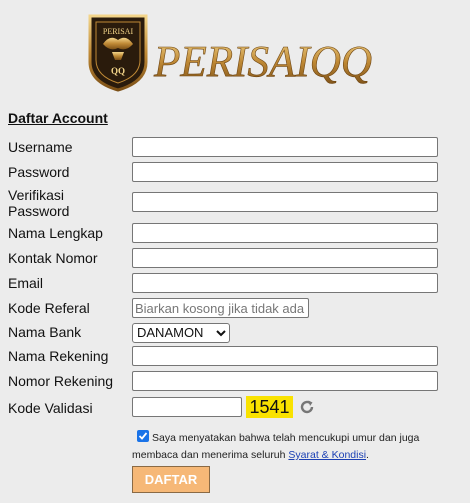  I want to click on badge-bottom-text: QQ, so click(118, 71).